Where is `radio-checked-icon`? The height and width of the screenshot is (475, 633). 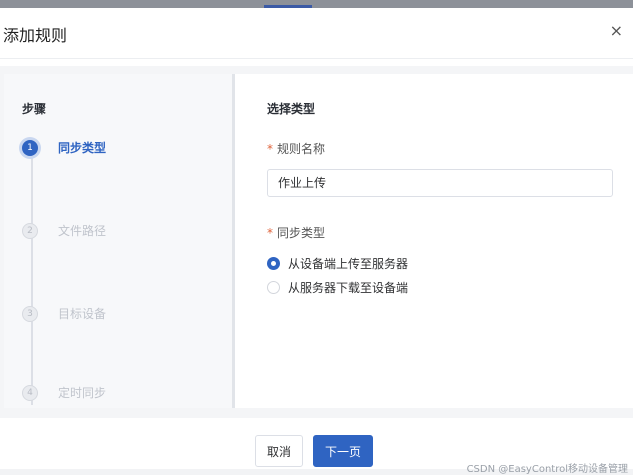
radio-checked-icon is located at coordinates (273, 263).